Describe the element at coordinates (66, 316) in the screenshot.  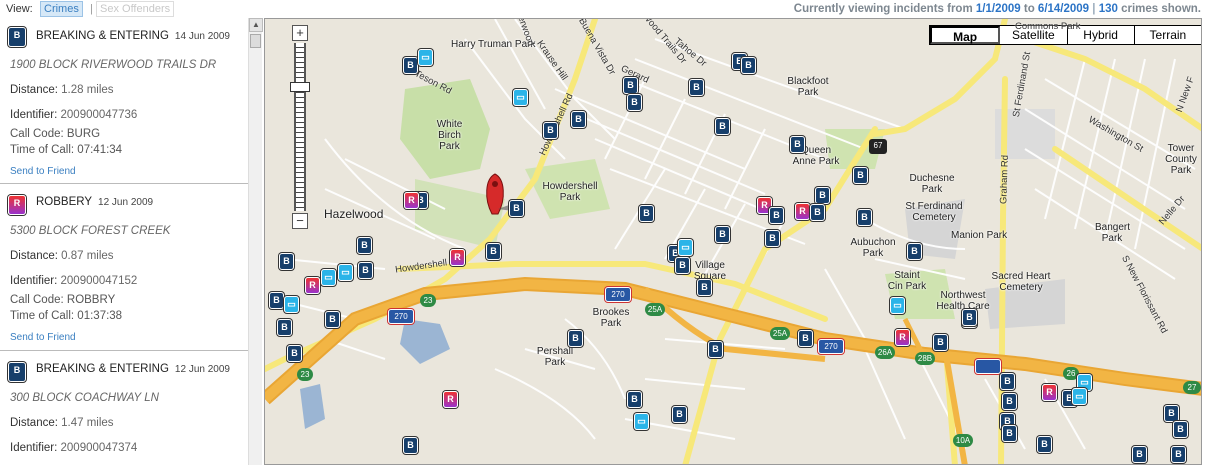
I see `incident-time: Time of Call: 01:37:38` at that location.